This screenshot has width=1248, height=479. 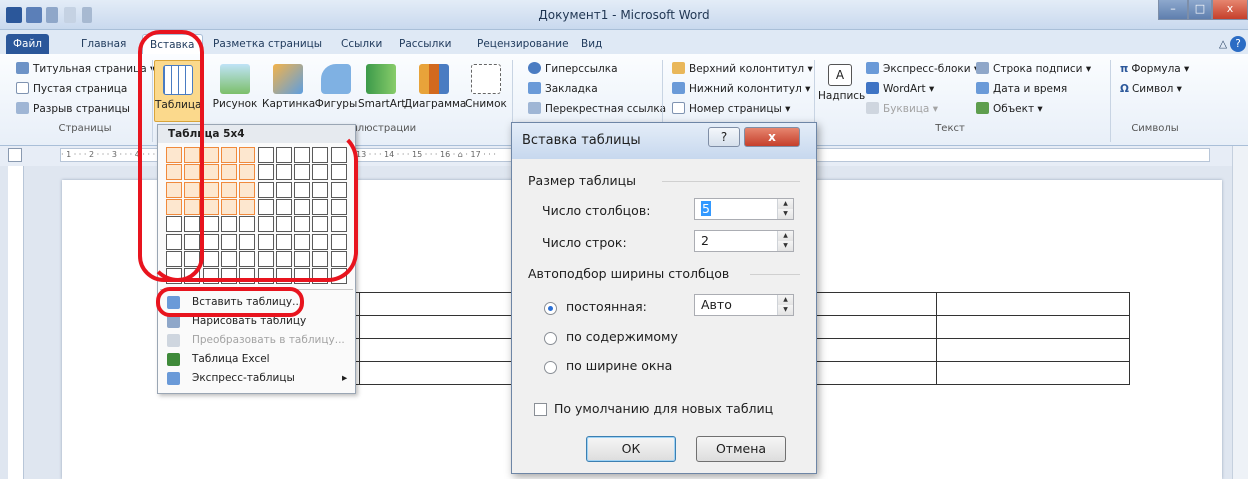 What do you see at coordinates (425, 44) in the screenshot?
I see `tab-mailings: Рассылки` at bounding box center [425, 44].